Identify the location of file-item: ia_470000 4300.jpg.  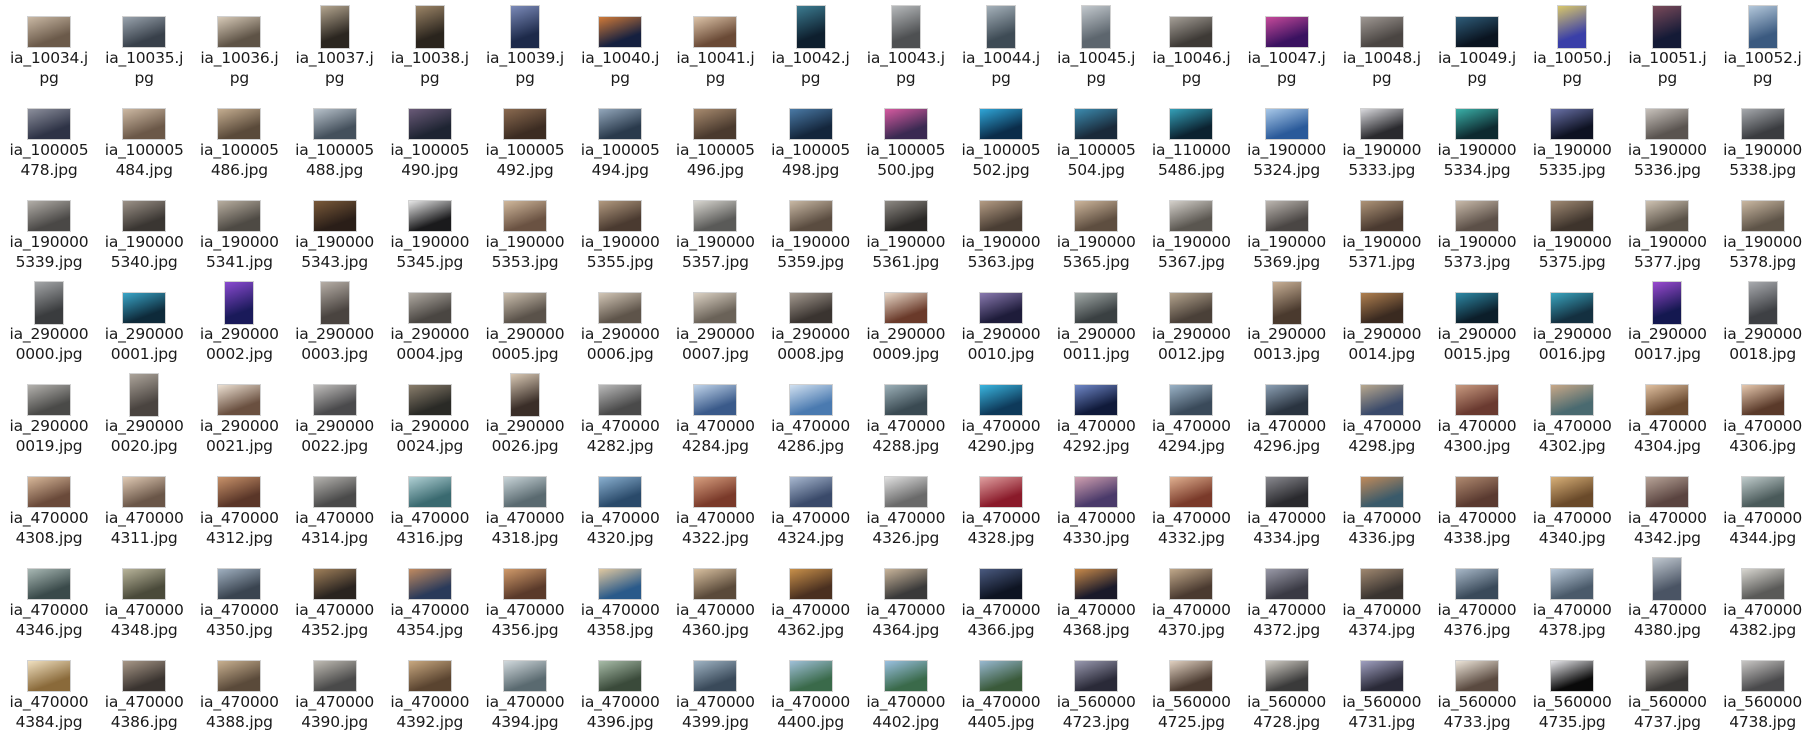
(1477, 412).